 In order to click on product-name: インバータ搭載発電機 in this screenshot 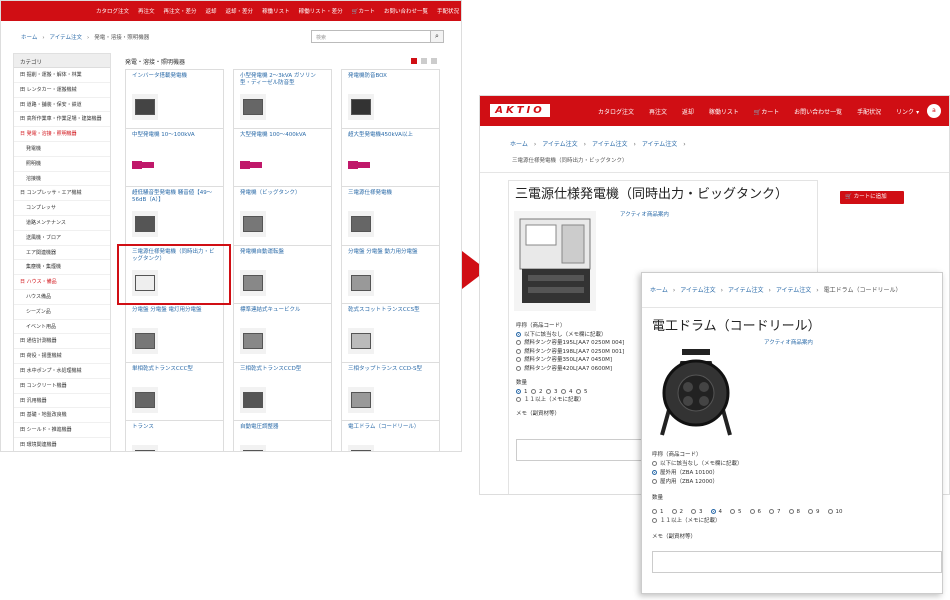, I will do `click(174, 81)`.